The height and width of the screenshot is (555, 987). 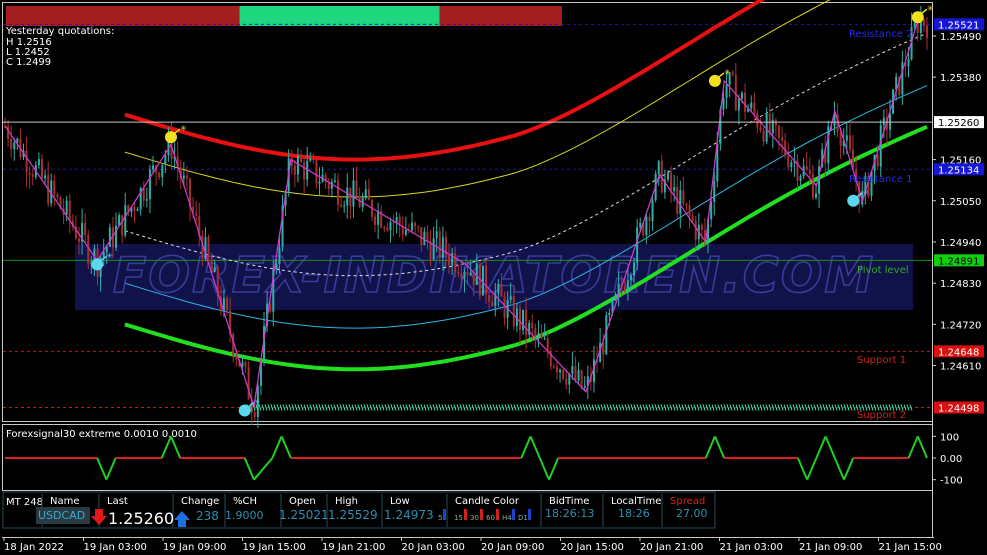 I want to click on support1-label: Support 1, so click(x=881, y=360).